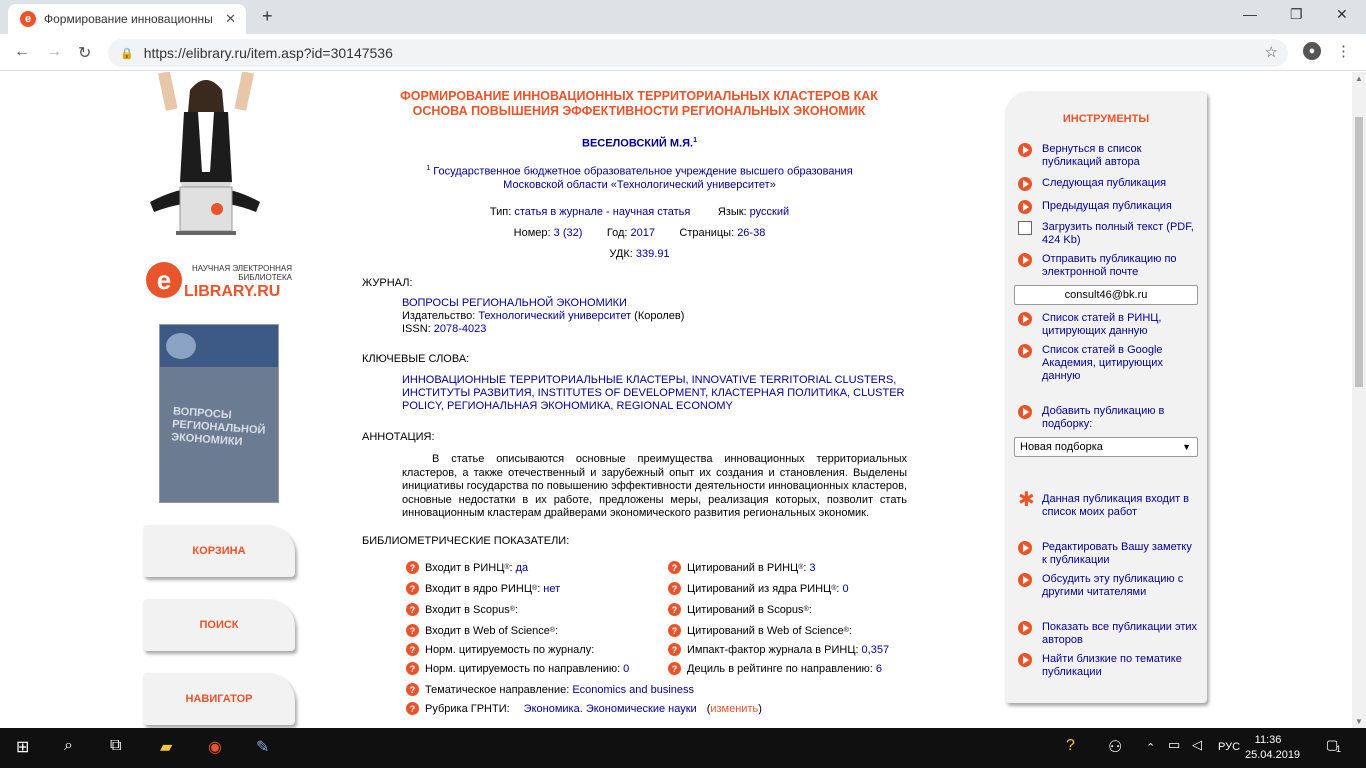  I want to click on biblio-item: ? Норм. цитируемость по направлению: 0, so click(517, 668).